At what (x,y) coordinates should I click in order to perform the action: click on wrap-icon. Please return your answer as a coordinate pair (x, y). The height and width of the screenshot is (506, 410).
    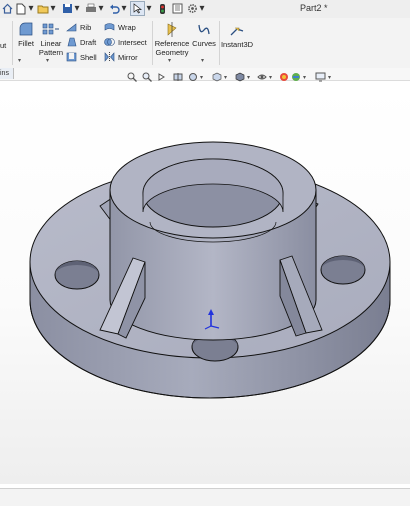
    Looking at the image, I should click on (109, 27).